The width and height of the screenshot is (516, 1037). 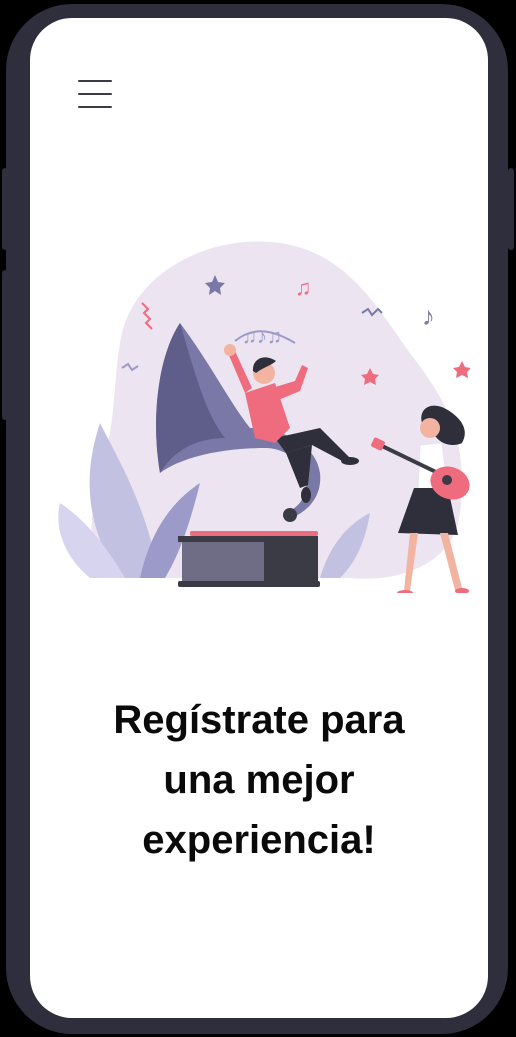 I want to click on headline-line-2: una mejor, so click(x=259, y=780).